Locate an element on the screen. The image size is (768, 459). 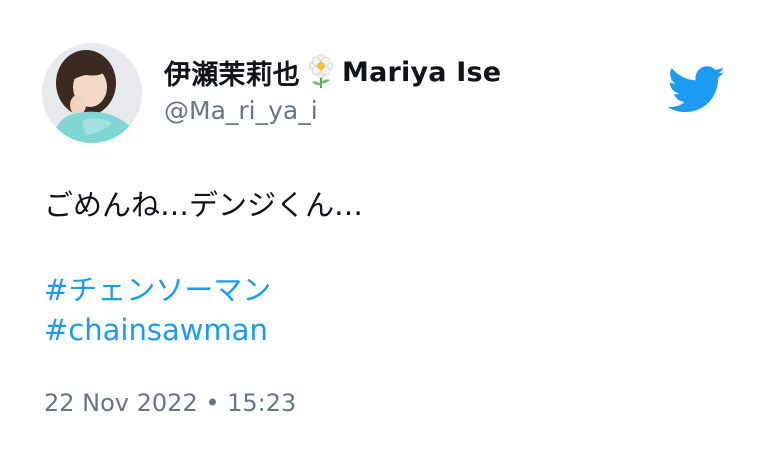
twitter-bird-icon is located at coordinates (696, 90).